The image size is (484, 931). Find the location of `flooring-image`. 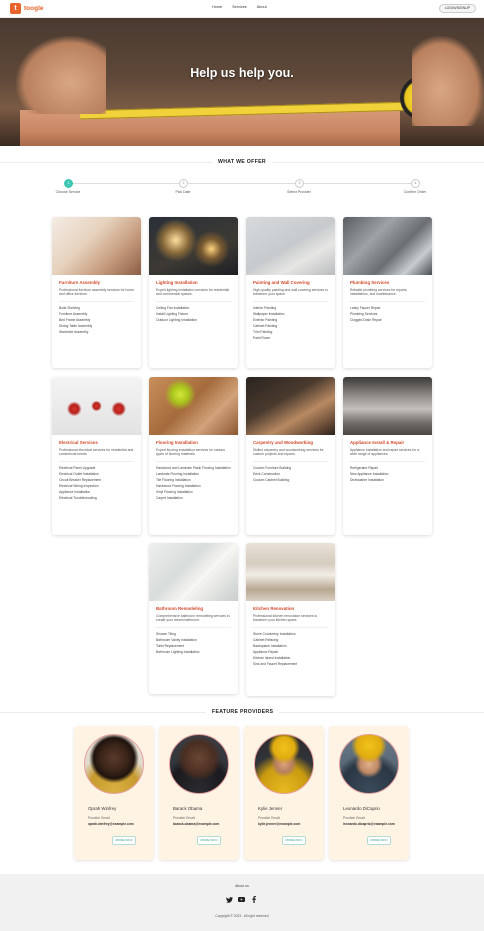

flooring-image is located at coordinates (193, 406).